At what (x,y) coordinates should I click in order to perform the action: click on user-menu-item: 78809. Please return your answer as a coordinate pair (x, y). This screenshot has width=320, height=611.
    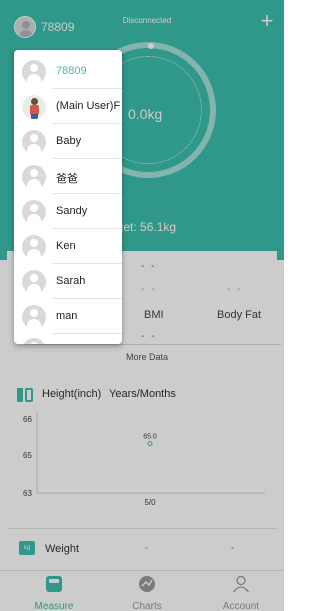
    Looking at the image, I should click on (68, 71).